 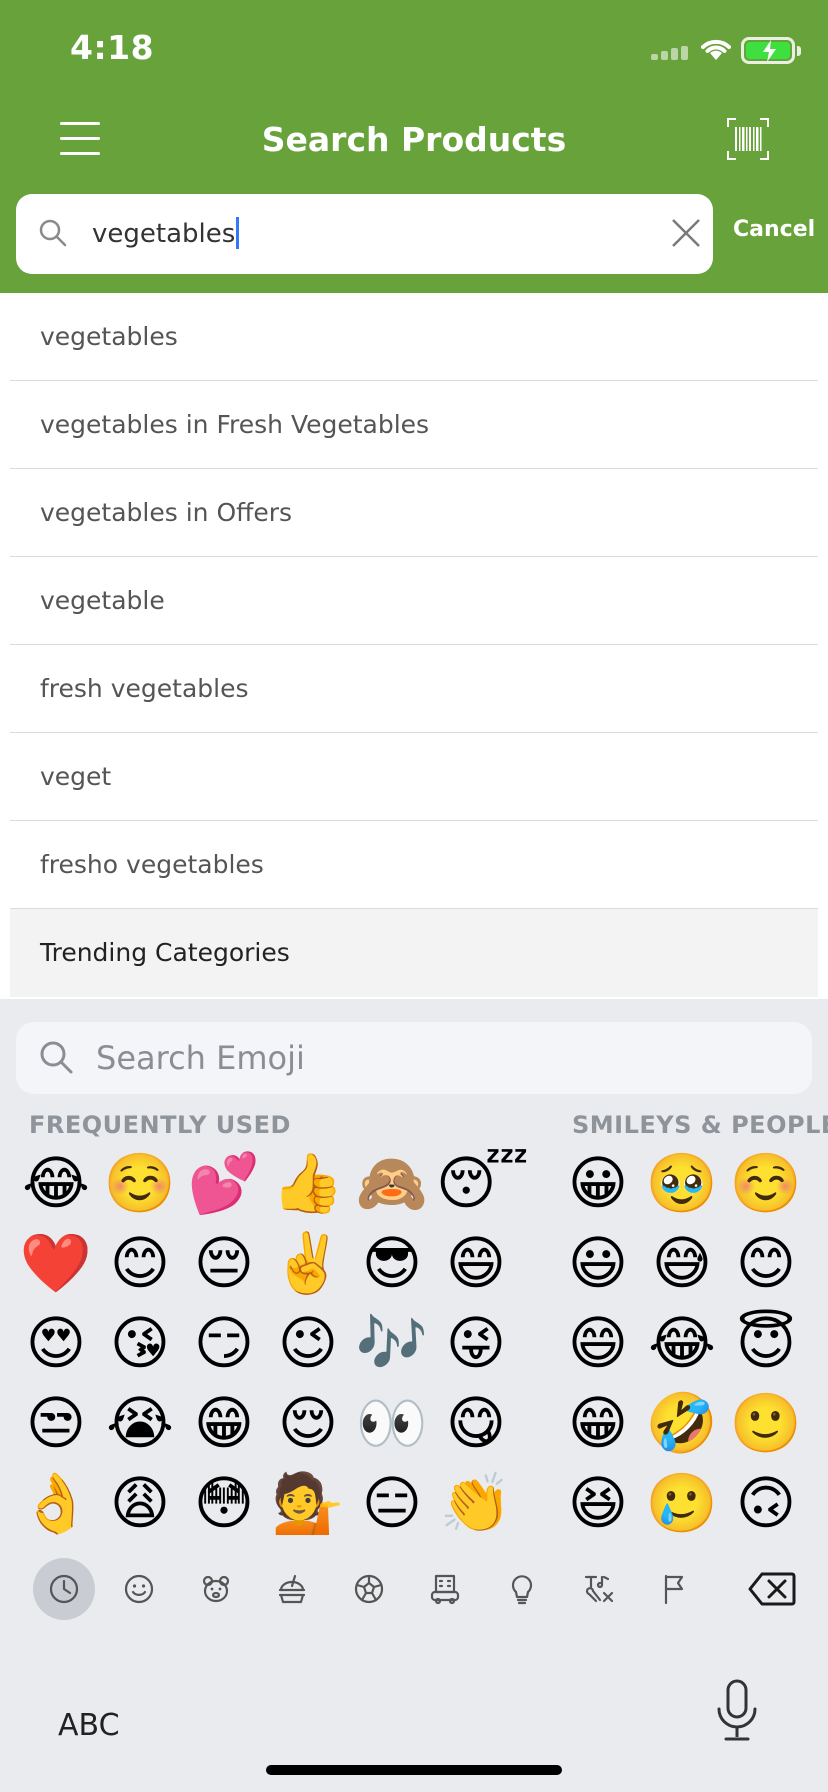 What do you see at coordinates (112, 47) in the screenshot?
I see `status-time: 4:18` at bounding box center [112, 47].